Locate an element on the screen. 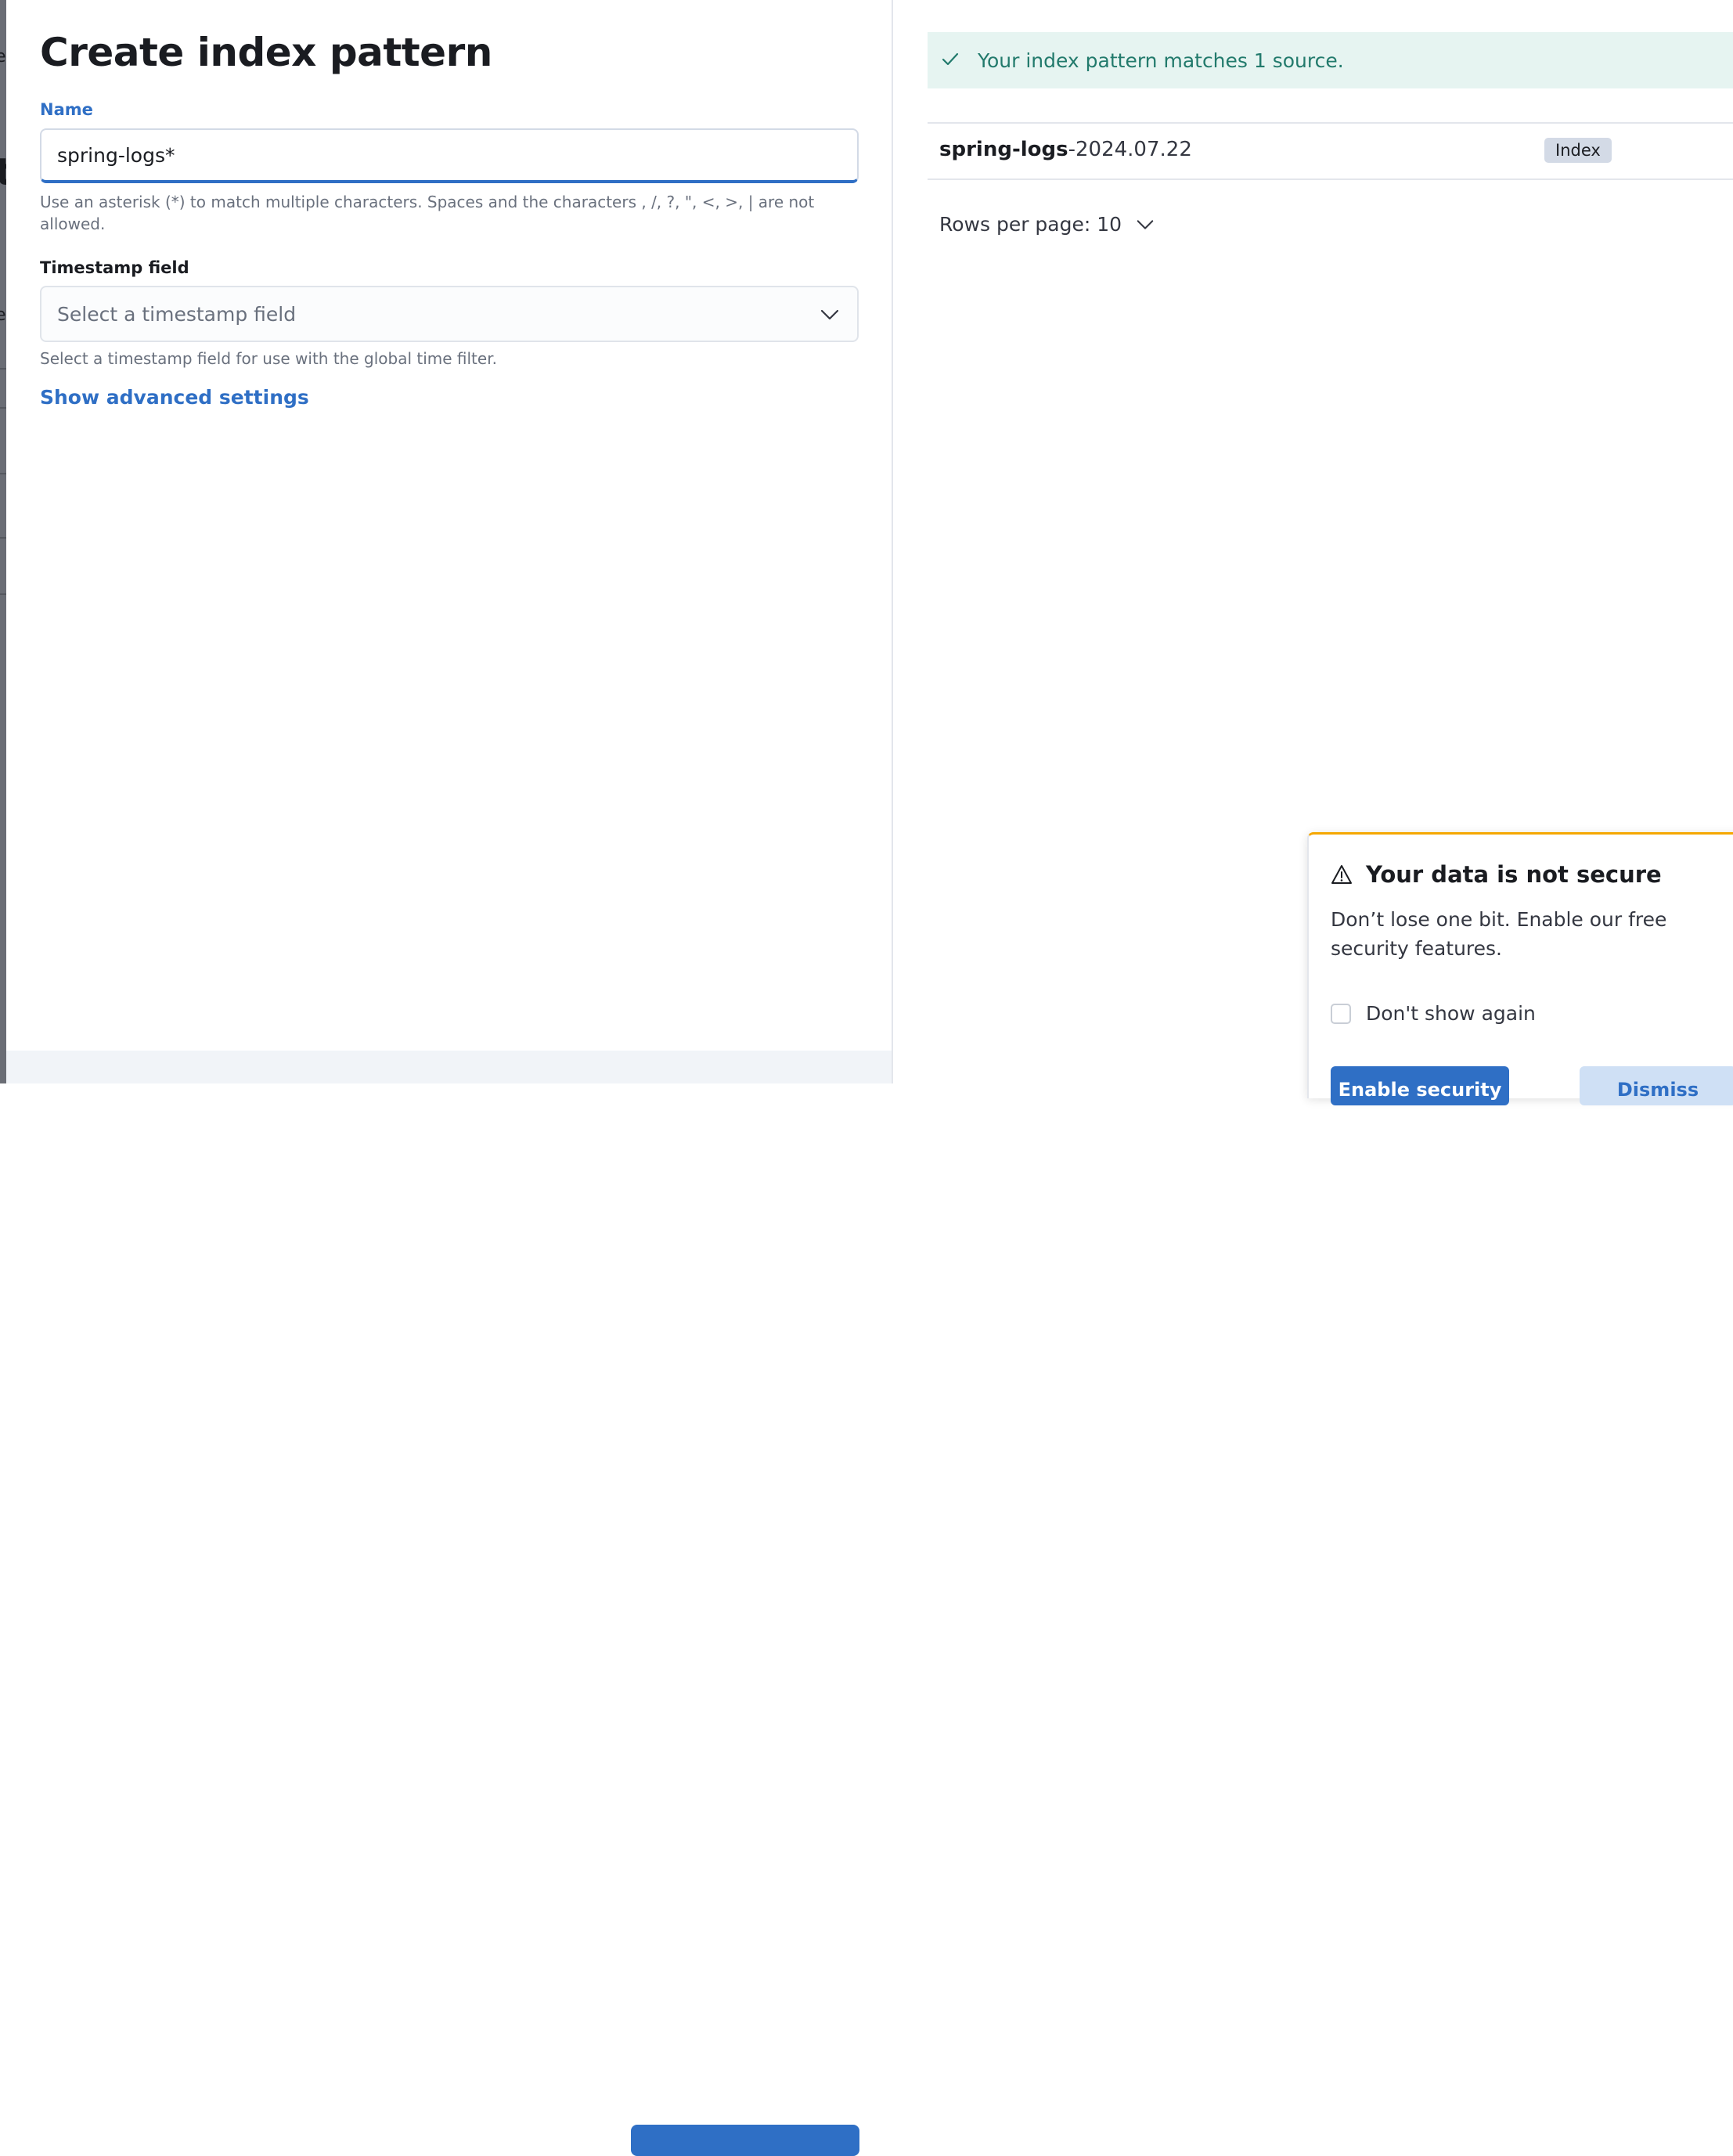 This screenshot has height=2156, width=1733. source-name-match: spring-logs is located at coordinates (1003, 149).